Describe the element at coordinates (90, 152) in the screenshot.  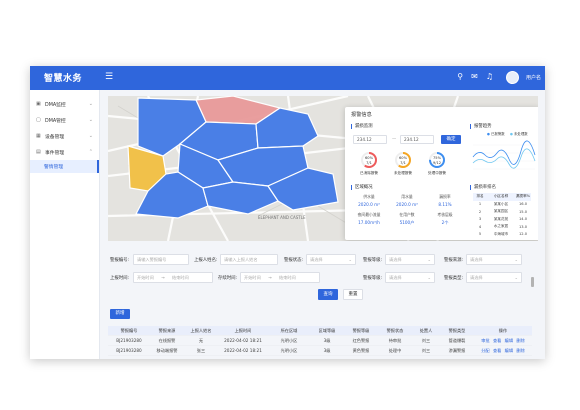
I see `chevron-up-icon: ⌃` at that location.